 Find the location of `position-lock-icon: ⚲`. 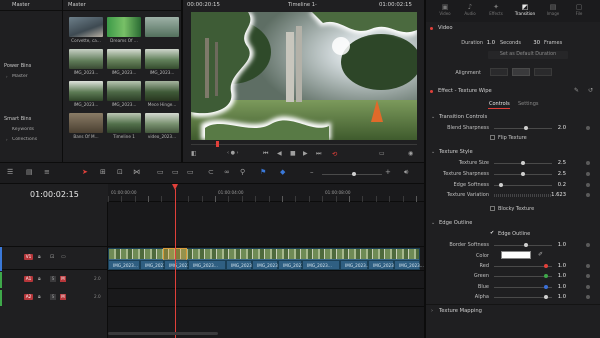

position-lock-icon: ⚲ is located at coordinates (242, 172).